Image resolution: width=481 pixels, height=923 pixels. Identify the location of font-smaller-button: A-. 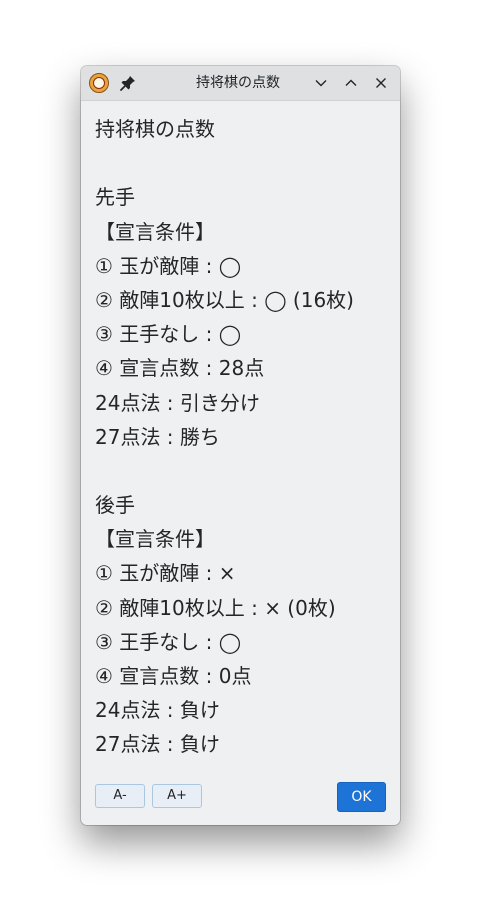
(120, 796).